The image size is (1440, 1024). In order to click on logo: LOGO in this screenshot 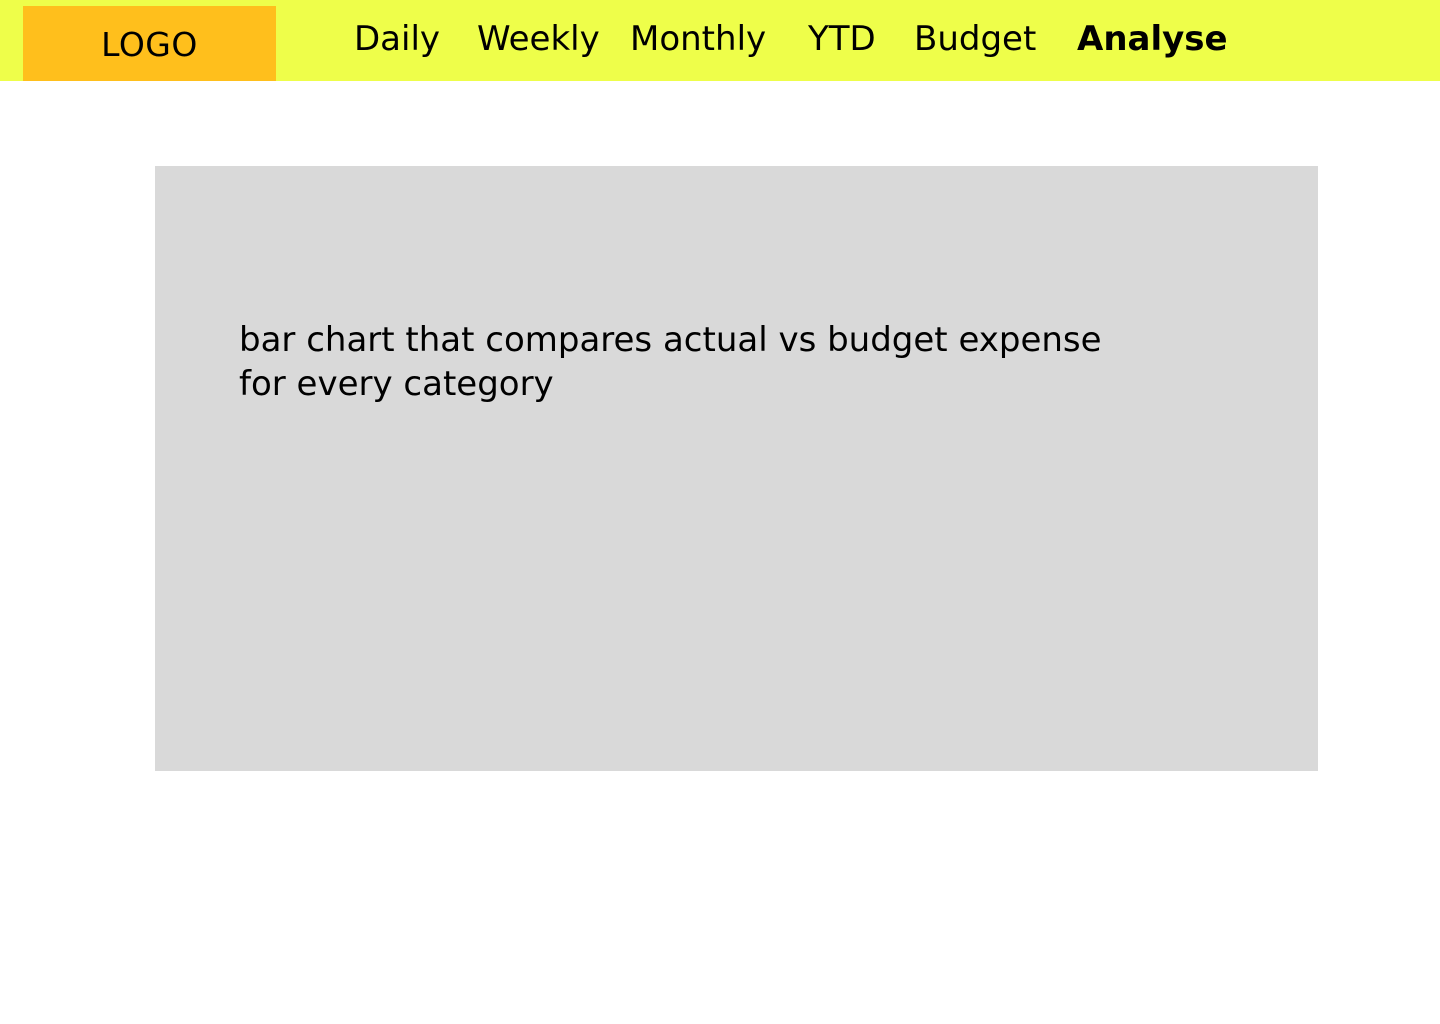, I will do `click(149, 43)`.